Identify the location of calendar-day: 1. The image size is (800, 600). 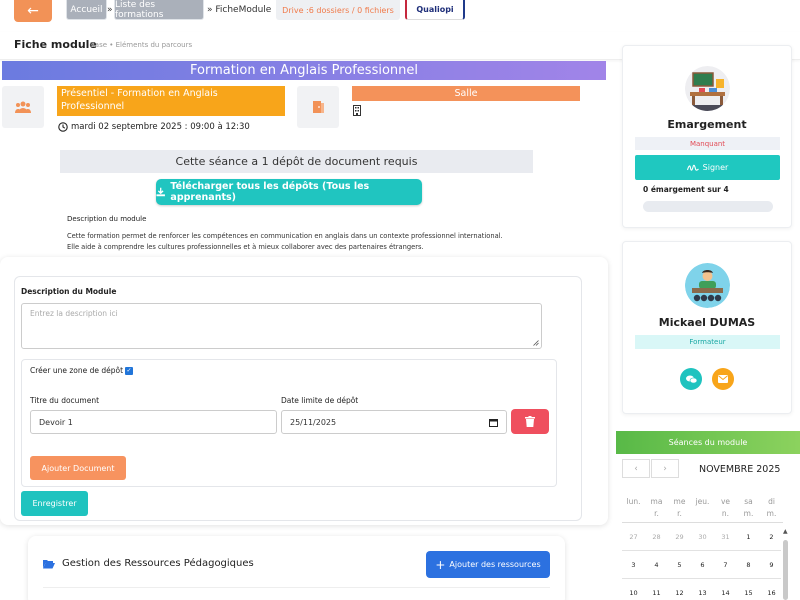
(748, 537).